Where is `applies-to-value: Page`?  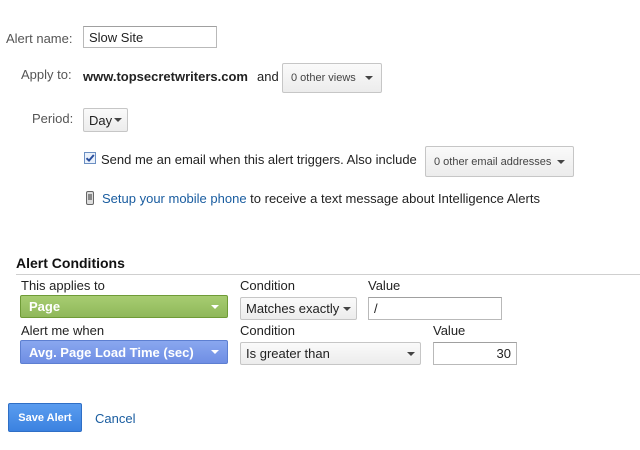
applies-to-value: Page is located at coordinates (45, 306).